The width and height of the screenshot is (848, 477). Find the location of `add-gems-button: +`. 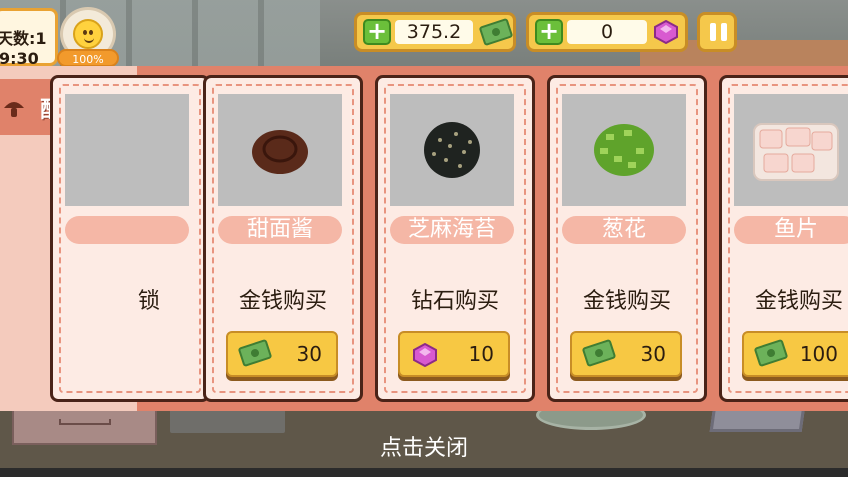

add-gems-button: + is located at coordinates (549, 32).